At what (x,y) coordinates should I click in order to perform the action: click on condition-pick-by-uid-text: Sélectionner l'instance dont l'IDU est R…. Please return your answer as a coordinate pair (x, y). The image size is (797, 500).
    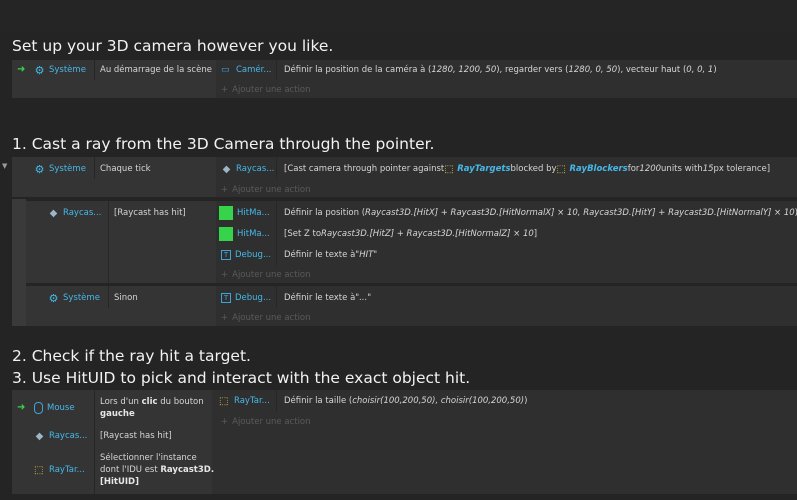
    Looking at the image, I should click on (157, 470).